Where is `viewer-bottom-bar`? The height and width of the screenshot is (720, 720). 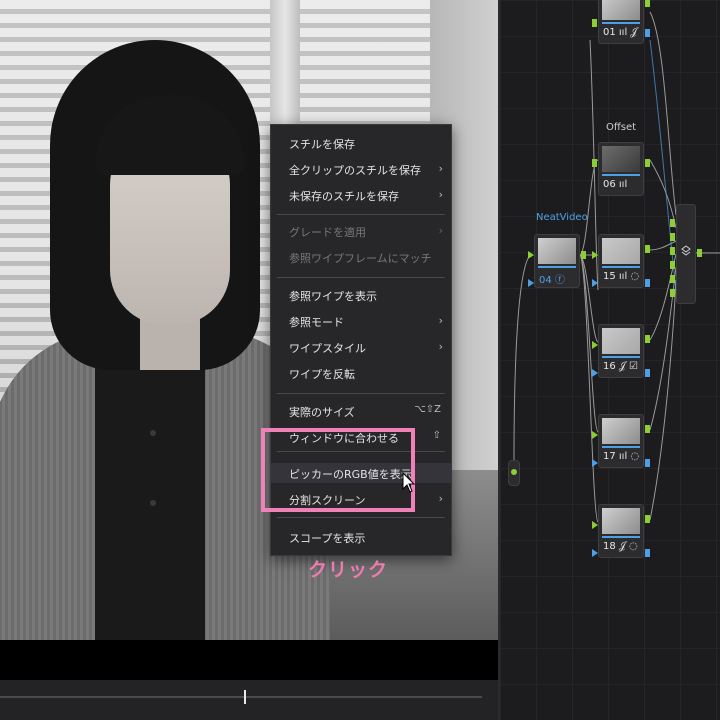 viewer-bottom-bar is located at coordinates (249, 660).